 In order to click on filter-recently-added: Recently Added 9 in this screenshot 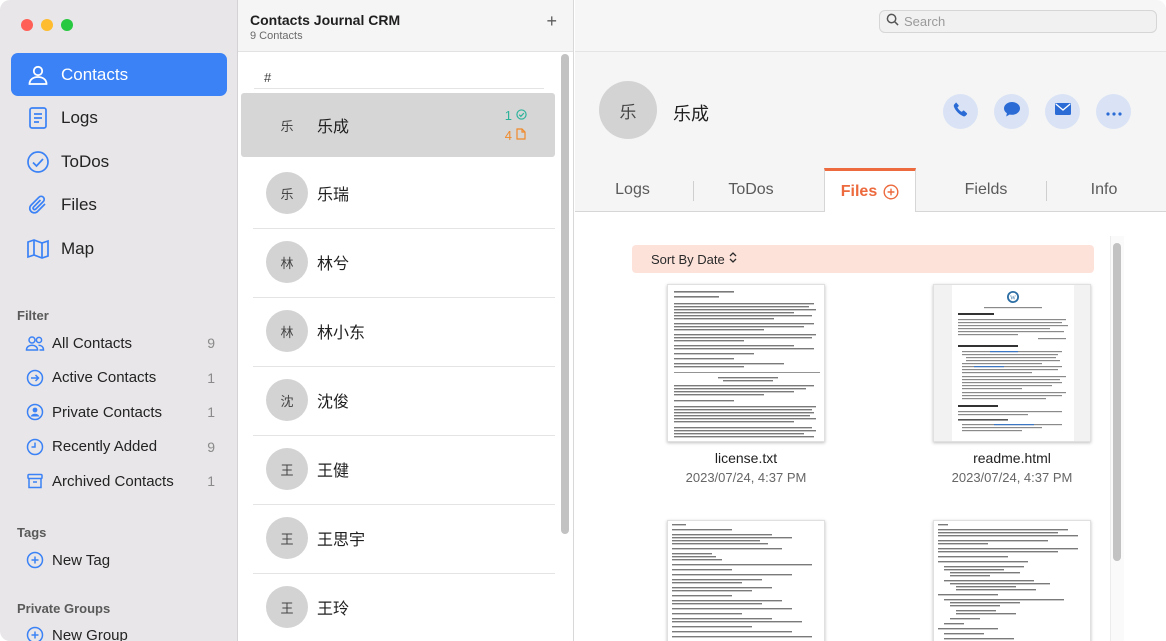, I will do `click(116, 447)`.